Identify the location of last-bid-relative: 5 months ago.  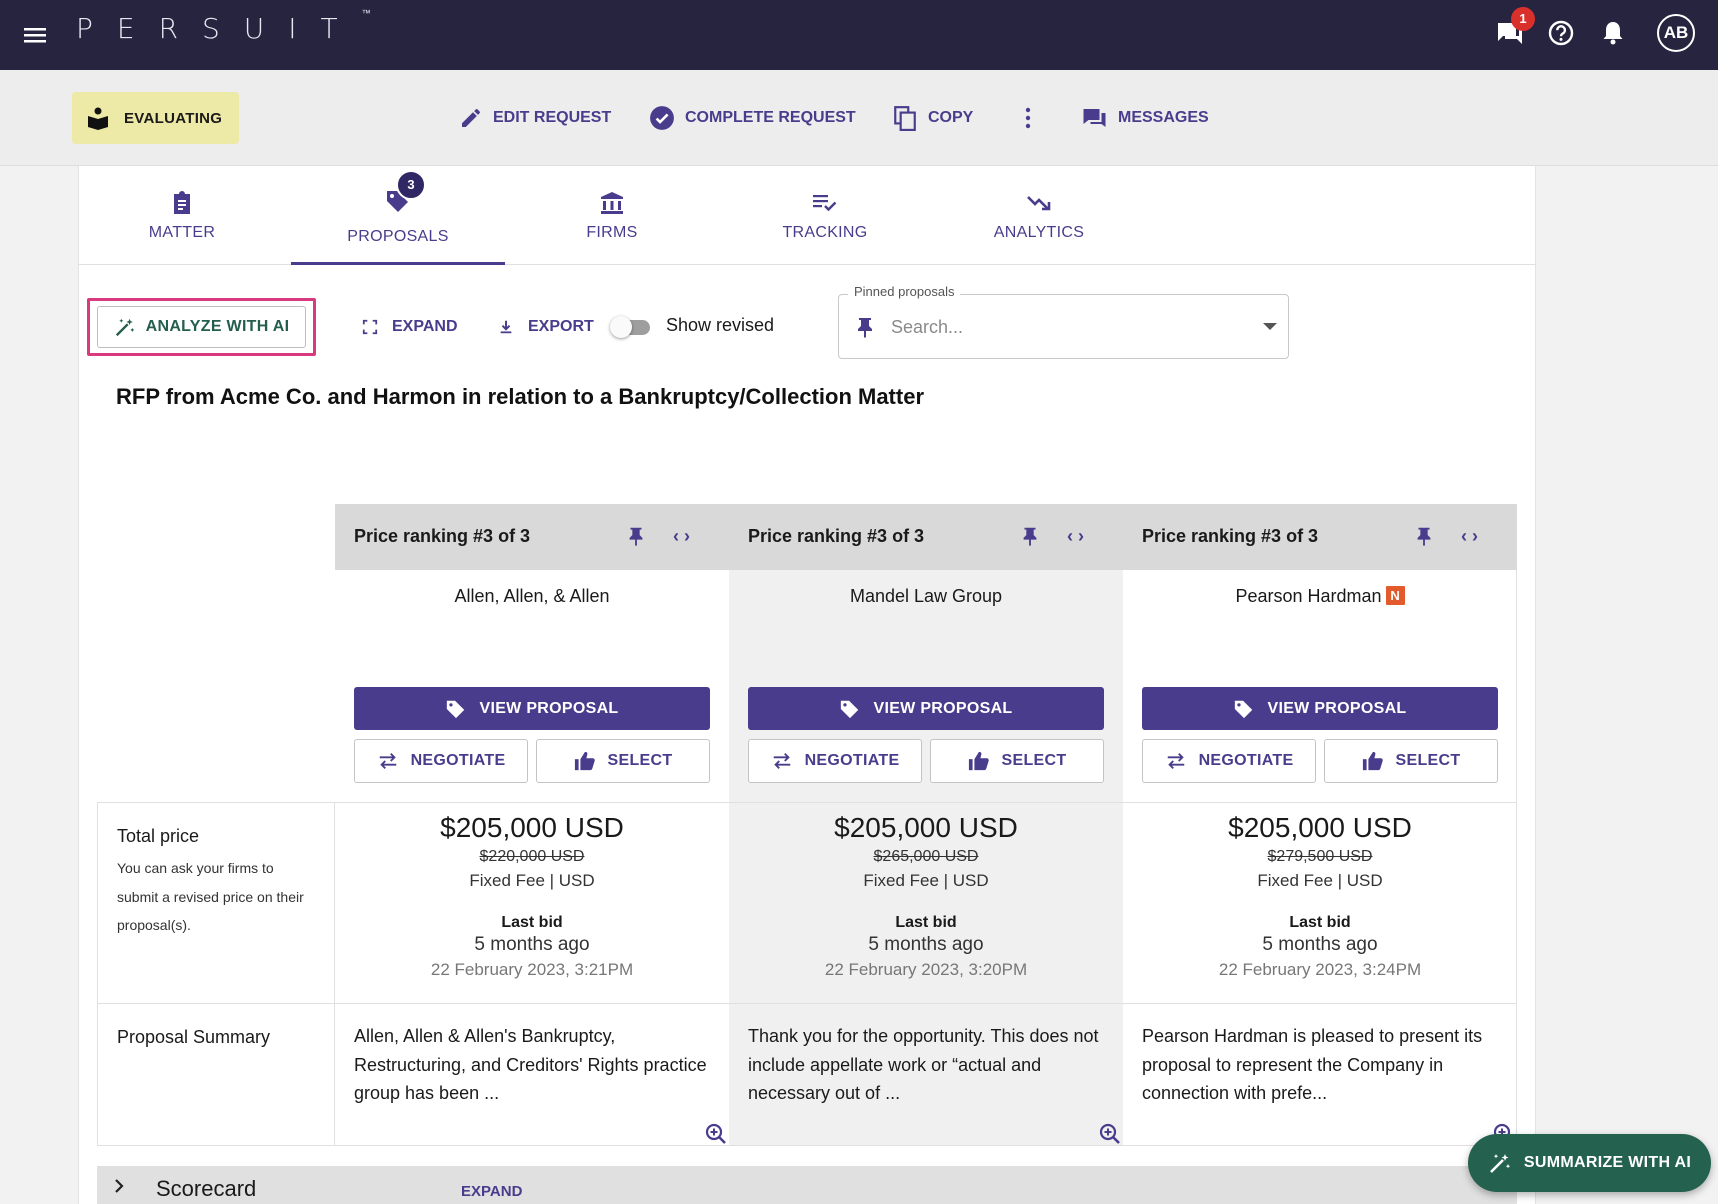
(1320, 944).